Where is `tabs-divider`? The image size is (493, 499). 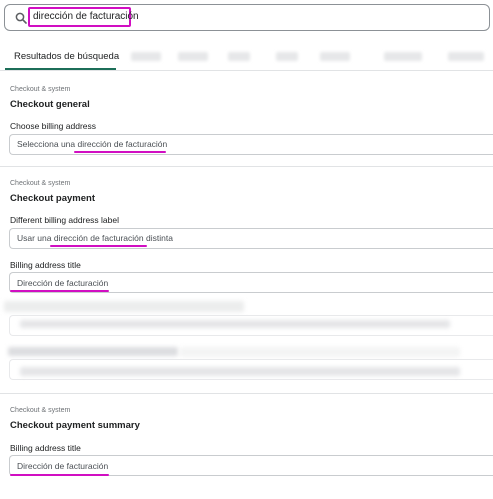
tabs-divider is located at coordinates (246, 70).